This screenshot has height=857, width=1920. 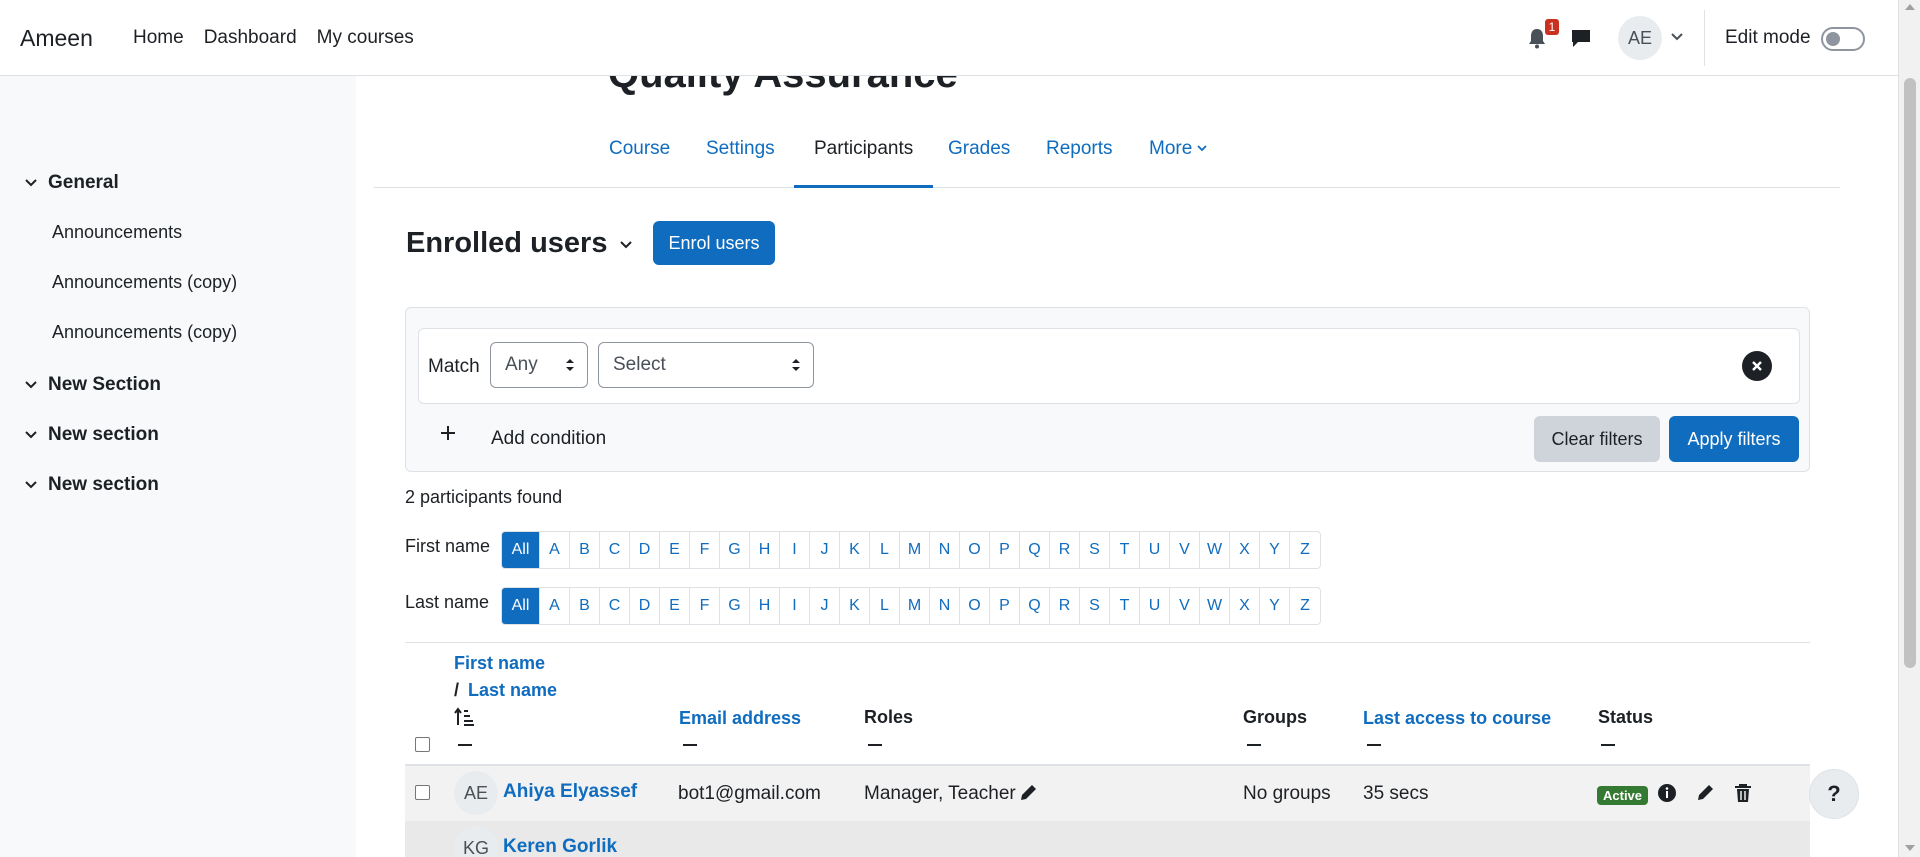 I want to click on first-name-initial-i: I, so click(x=795, y=550).